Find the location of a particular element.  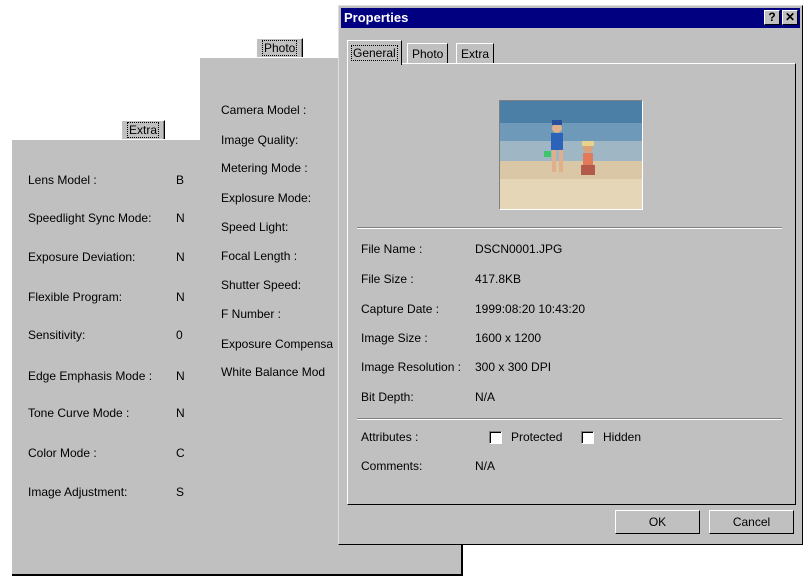

help-button: ? is located at coordinates (772, 17).